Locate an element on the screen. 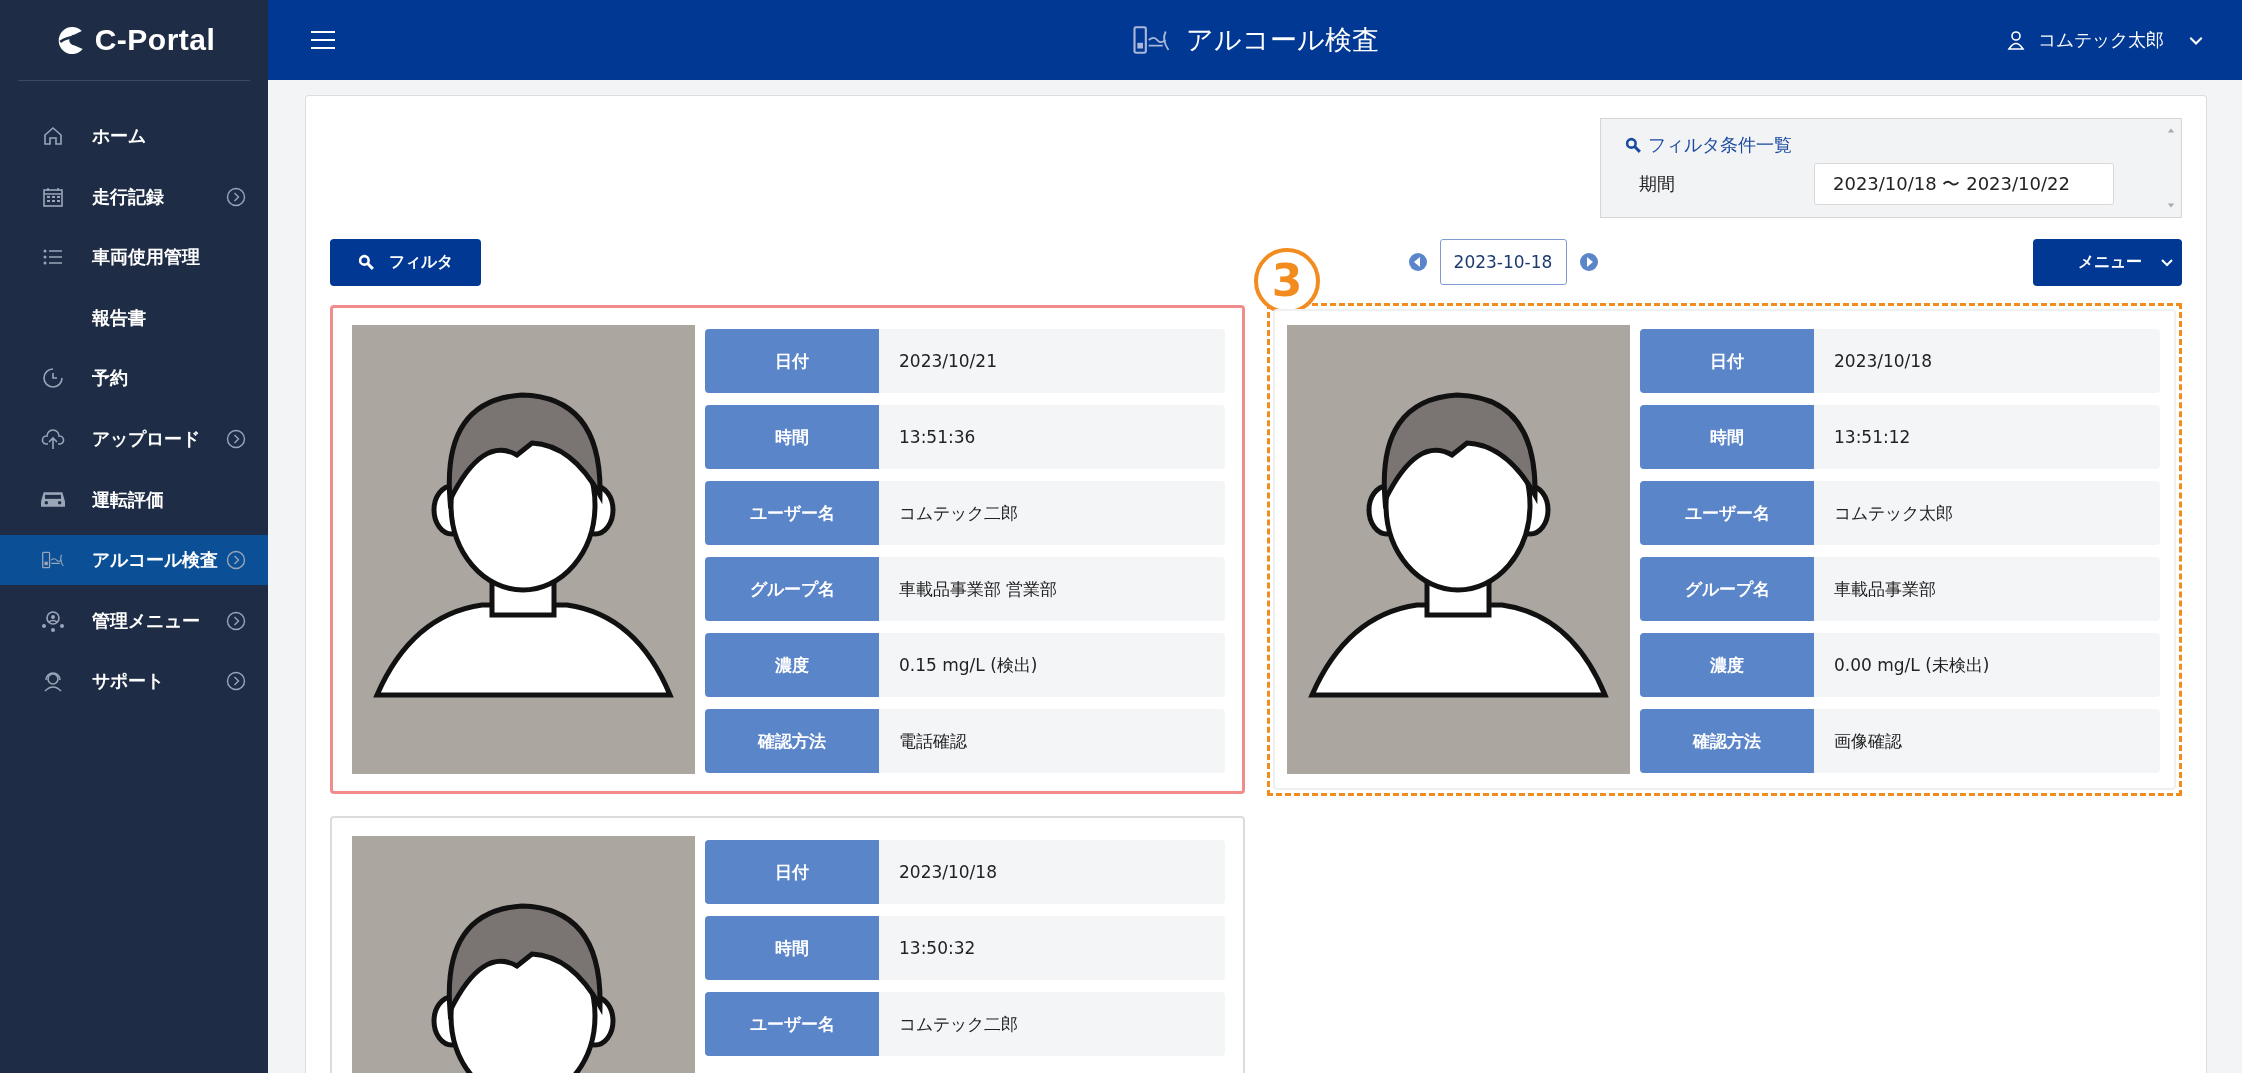  clock-icon is located at coordinates (53, 378).